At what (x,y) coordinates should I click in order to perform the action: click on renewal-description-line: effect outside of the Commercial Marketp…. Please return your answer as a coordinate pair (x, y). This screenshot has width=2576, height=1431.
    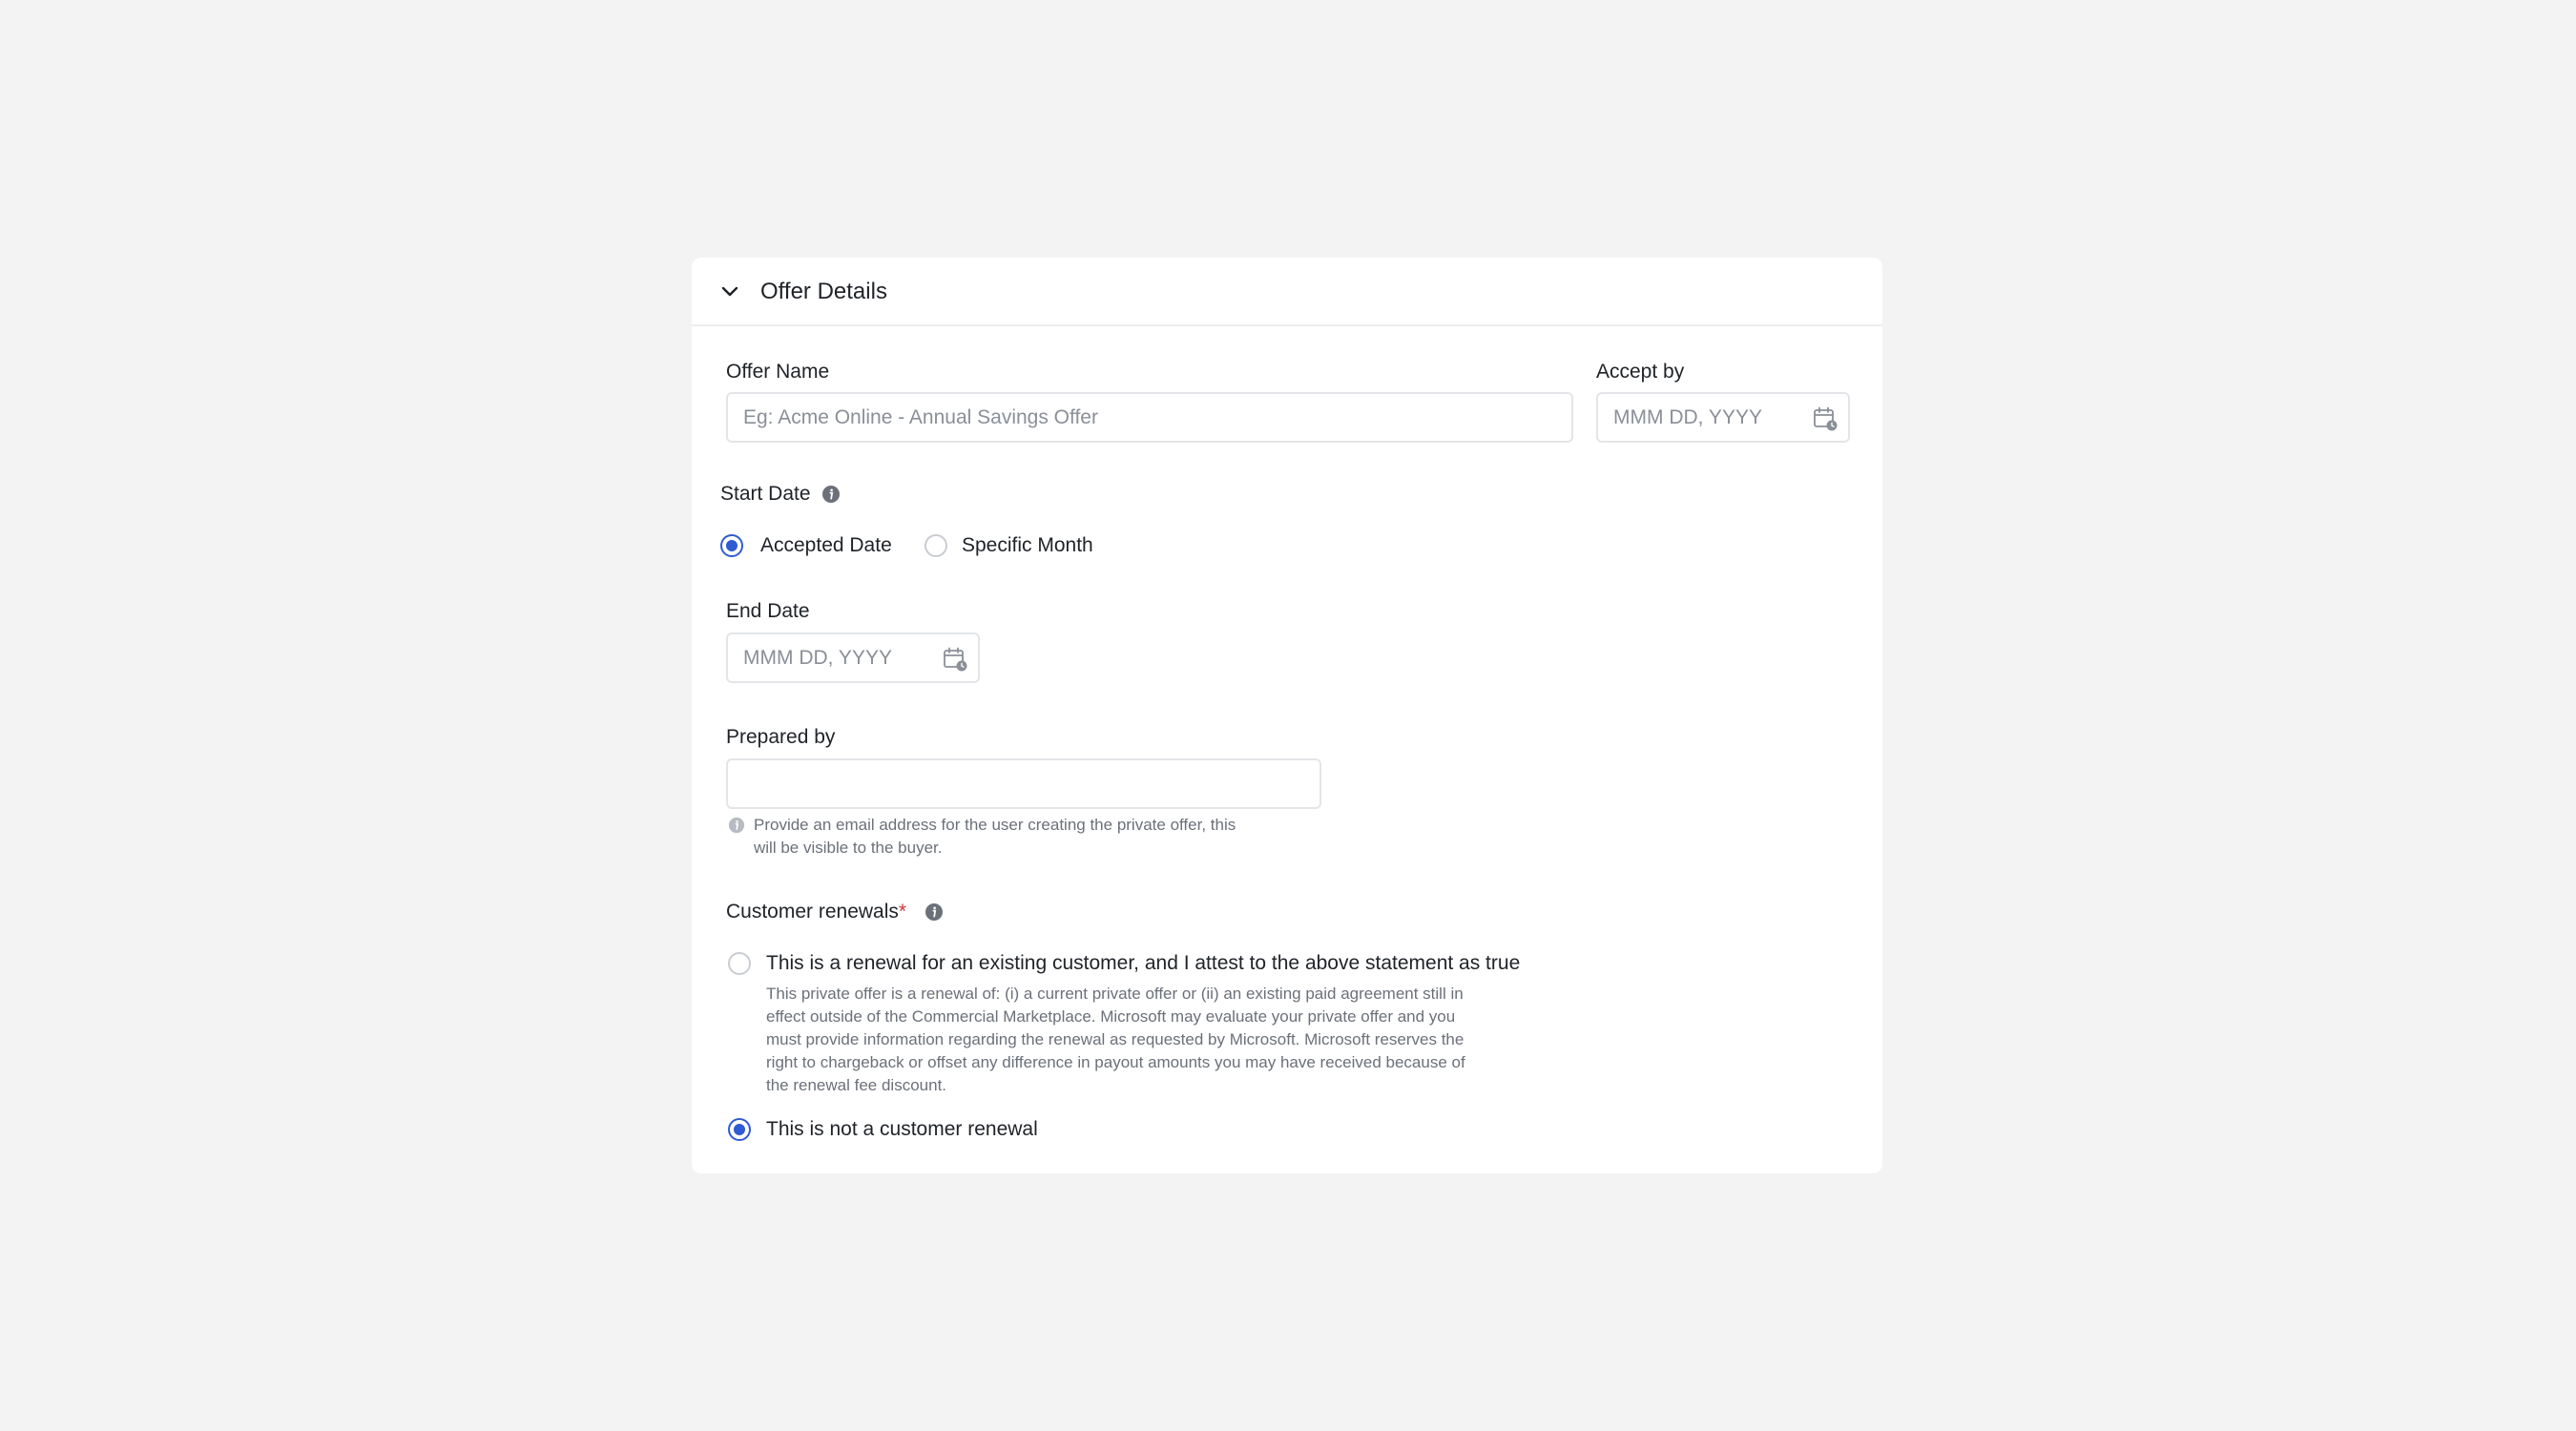
    Looking at the image, I should click on (1111, 1016).